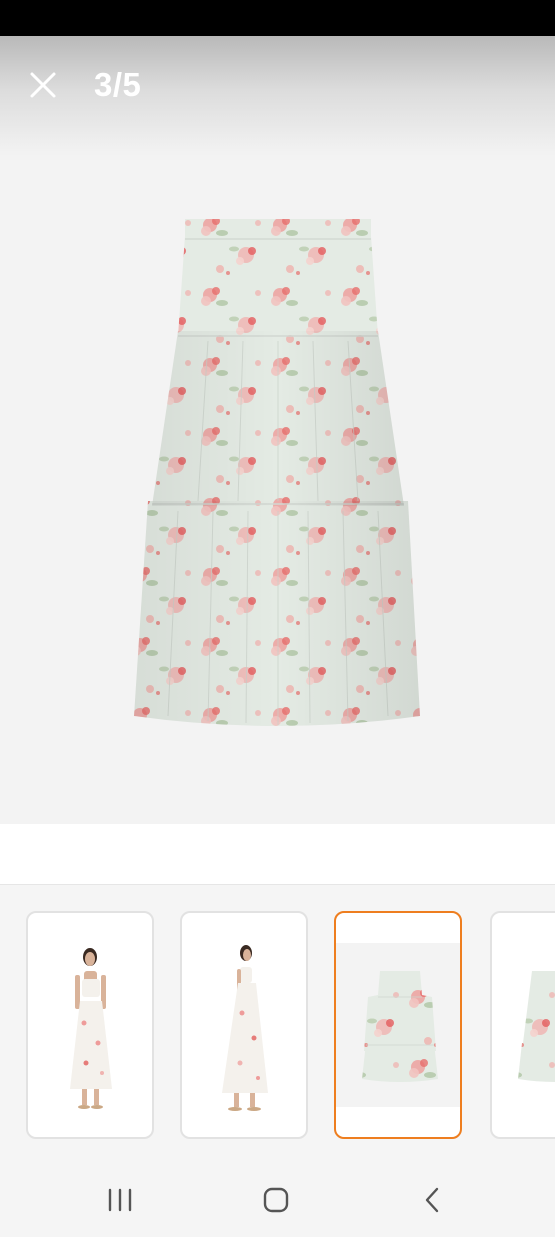 The image size is (555, 1237). I want to click on top-gradient, so click(277, 96).